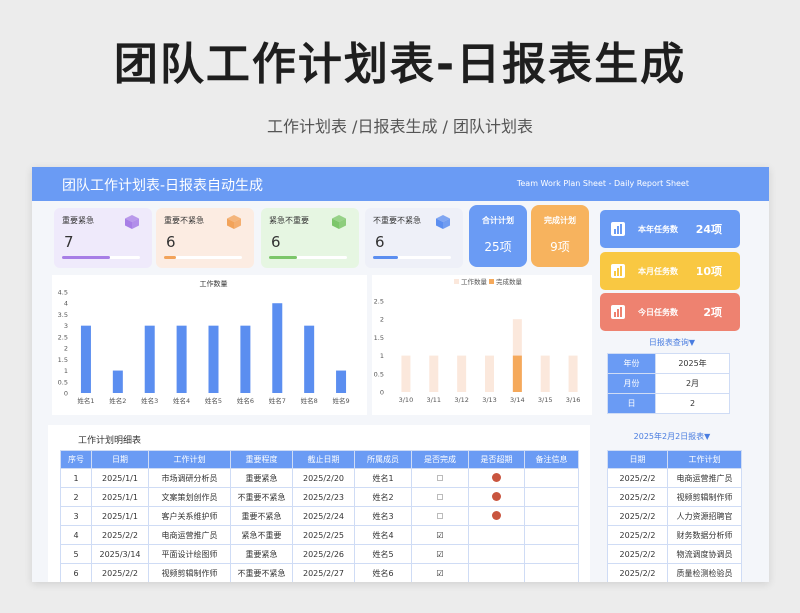 The height and width of the screenshot is (613, 800). I want to click on table-row: 6 2025/2/2 视频剪辑制作师 不重要不紧急 2025/2/27 姓名6 ☑, so click(319, 572).